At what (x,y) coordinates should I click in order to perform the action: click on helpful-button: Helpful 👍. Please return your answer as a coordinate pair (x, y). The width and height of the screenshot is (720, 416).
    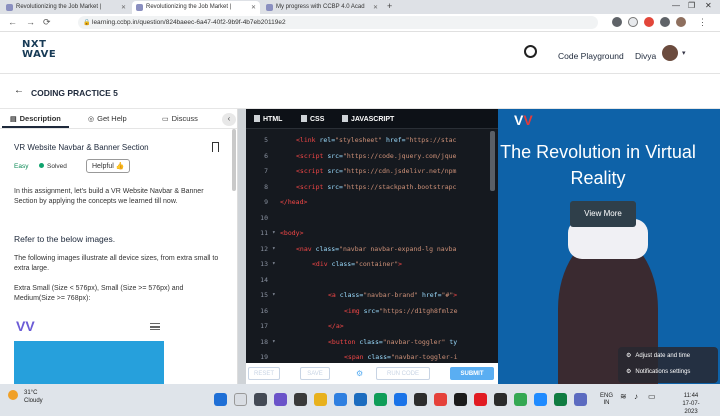
    Looking at the image, I should click on (108, 166).